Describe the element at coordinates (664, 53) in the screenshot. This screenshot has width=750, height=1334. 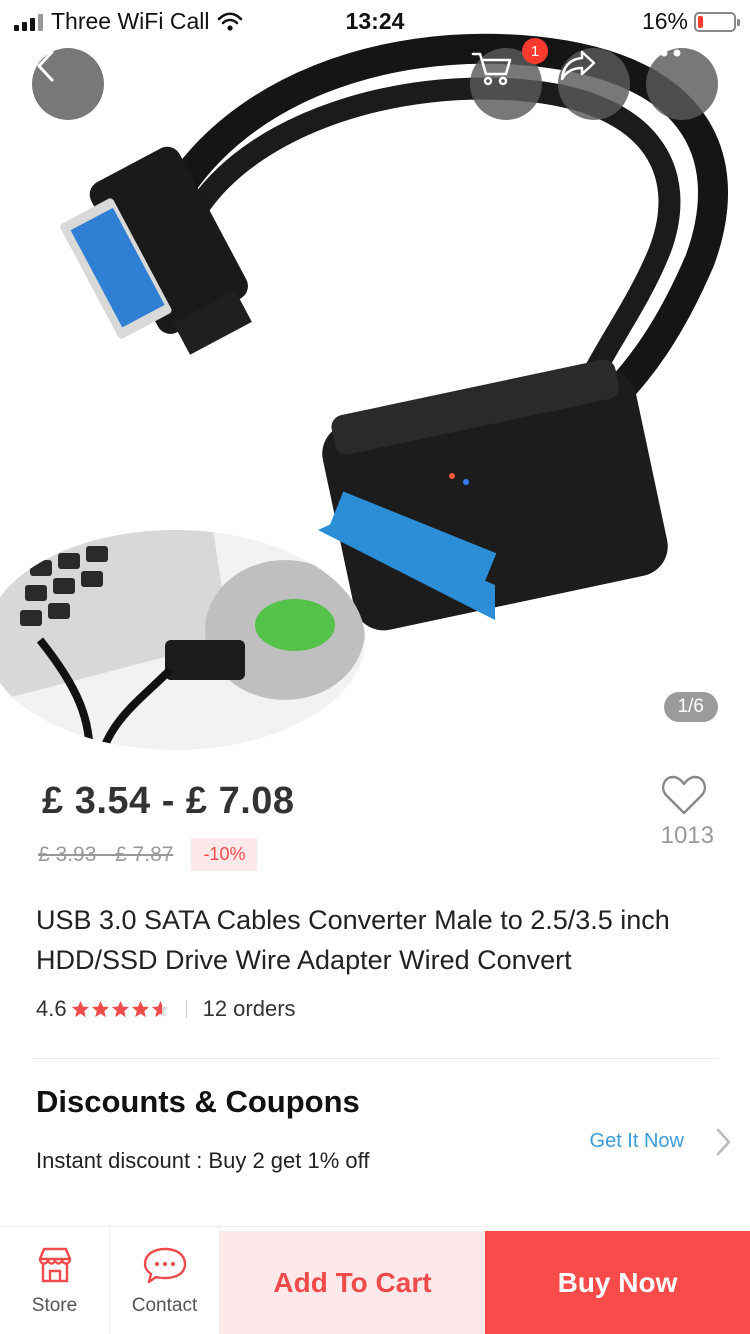
I see `more-icon` at that location.